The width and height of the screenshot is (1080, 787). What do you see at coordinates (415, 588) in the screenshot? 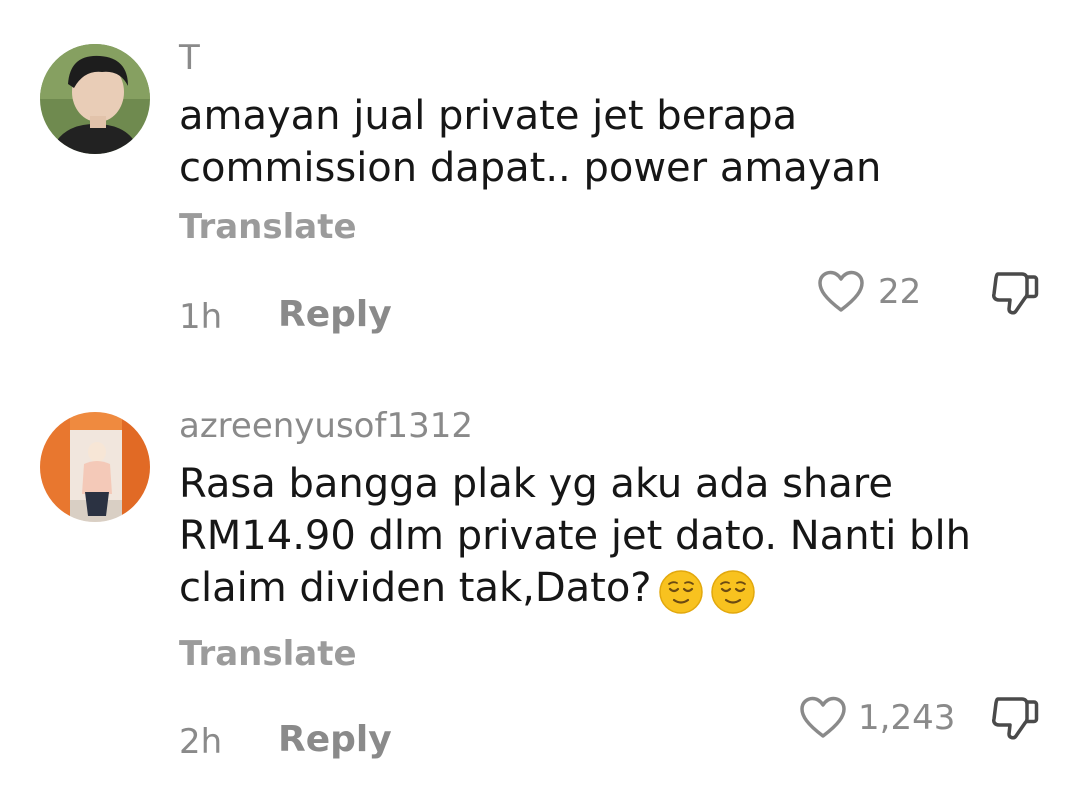
I see `comment-text-line: claim dividen tak,Dato?` at bounding box center [415, 588].